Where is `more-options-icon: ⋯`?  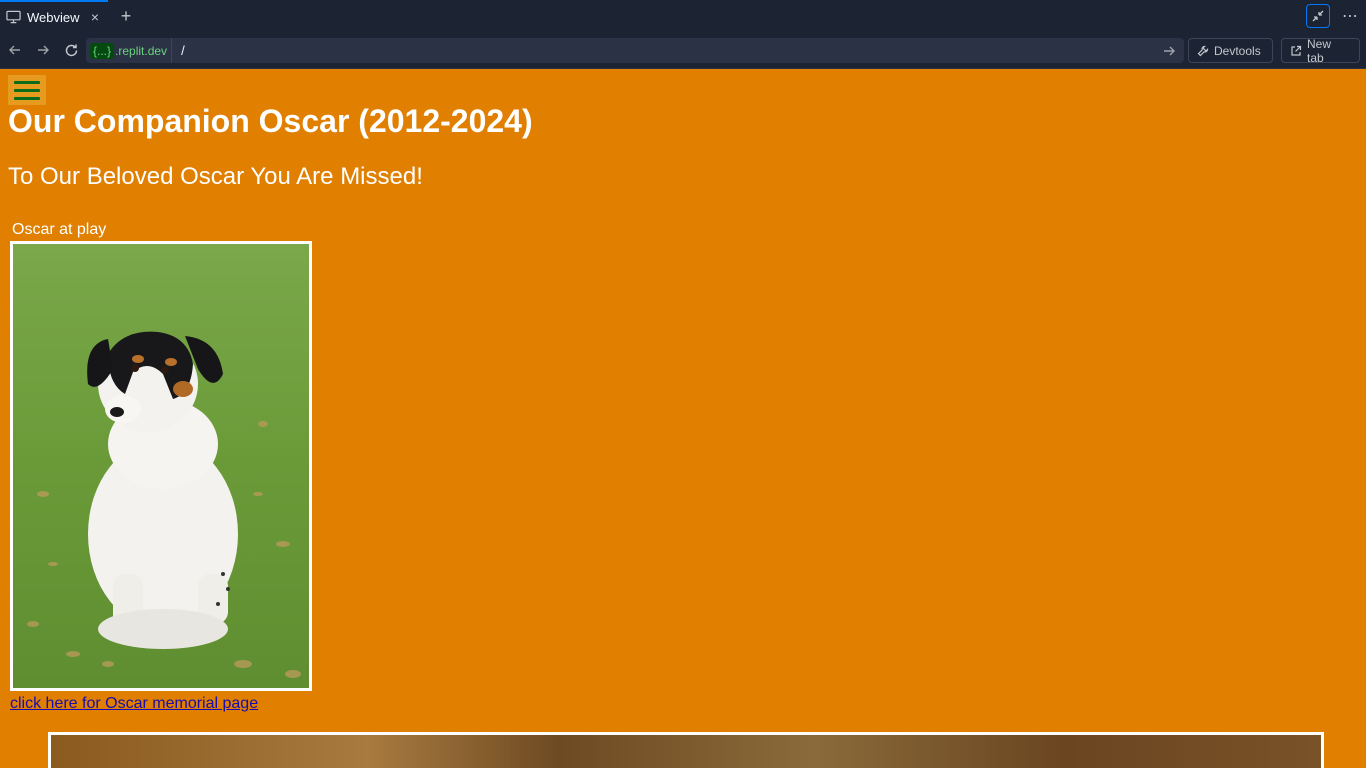 more-options-icon: ⋯ is located at coordinates (1350, 16).